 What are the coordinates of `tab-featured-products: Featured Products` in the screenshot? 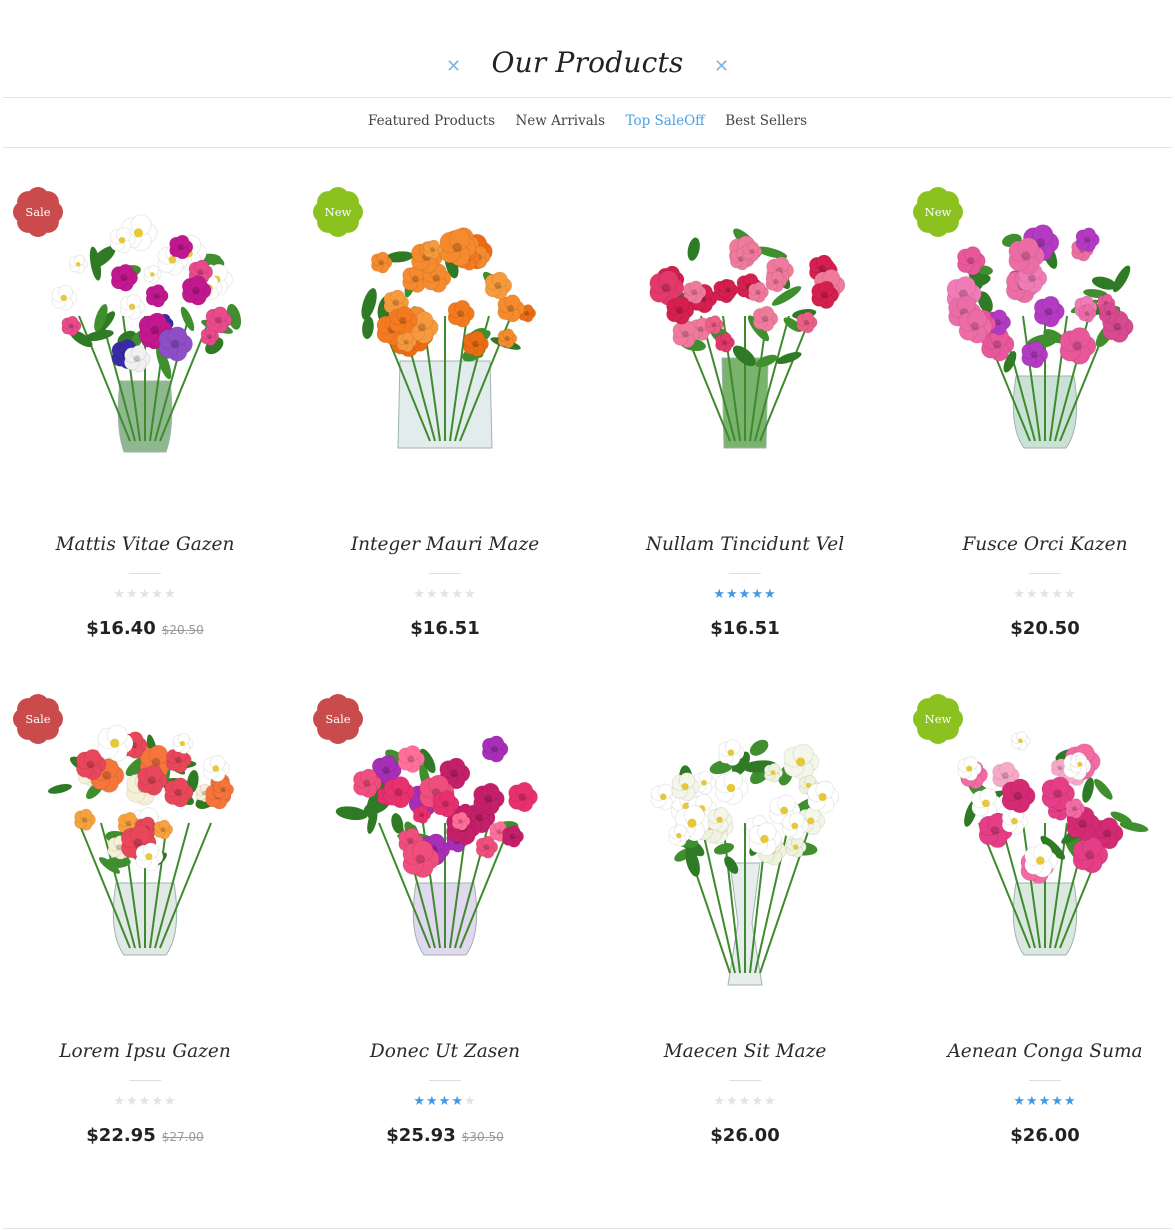 It's located at (431, 121).